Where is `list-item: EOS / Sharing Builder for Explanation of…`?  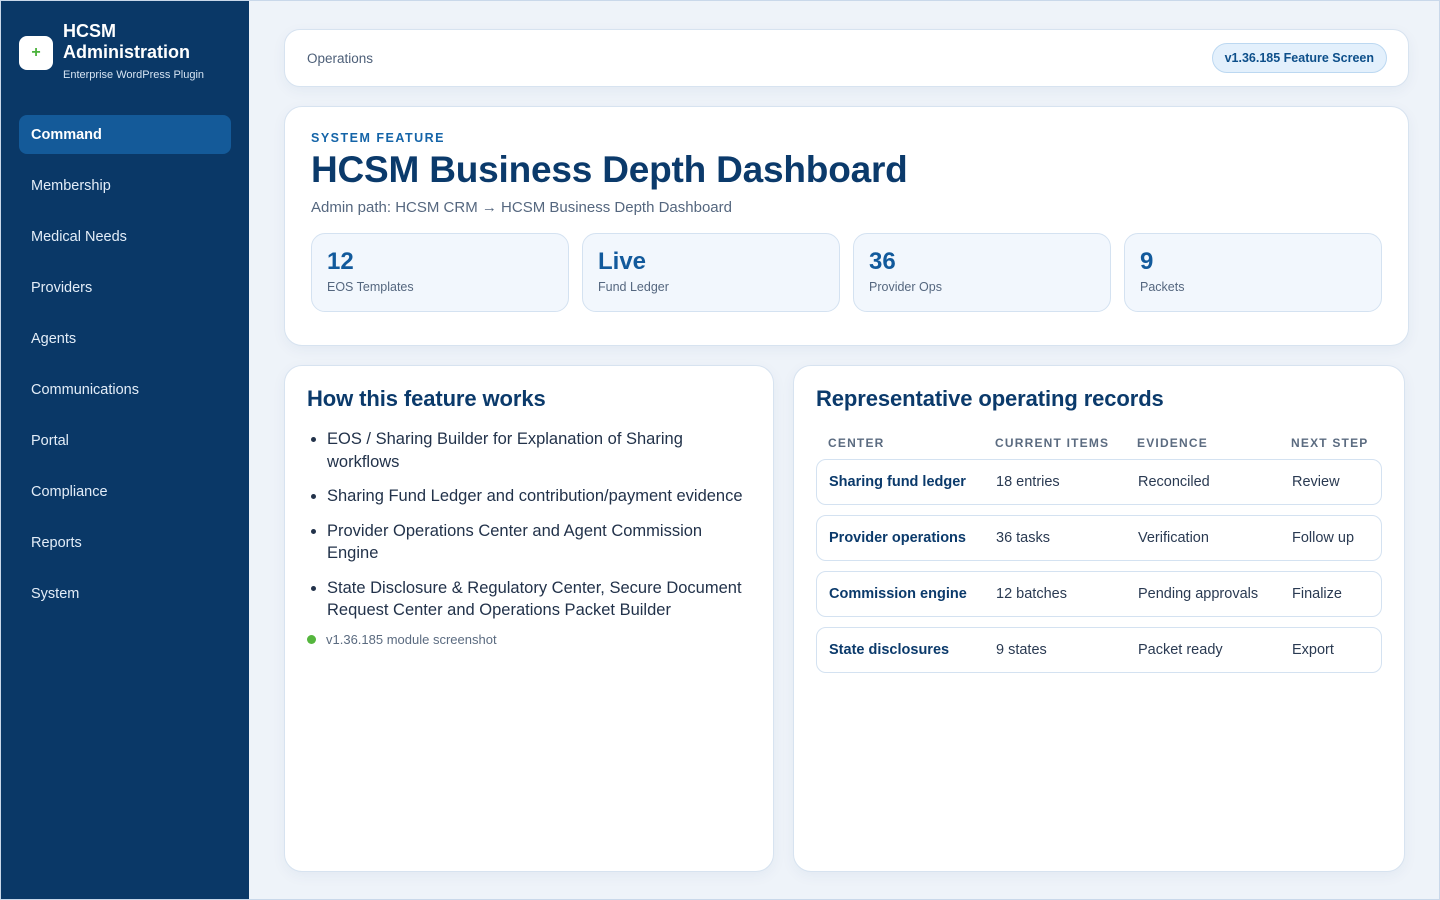 list-item: EOS / Sharing Builder for Explanation of… is located at coordinates (539, 450).